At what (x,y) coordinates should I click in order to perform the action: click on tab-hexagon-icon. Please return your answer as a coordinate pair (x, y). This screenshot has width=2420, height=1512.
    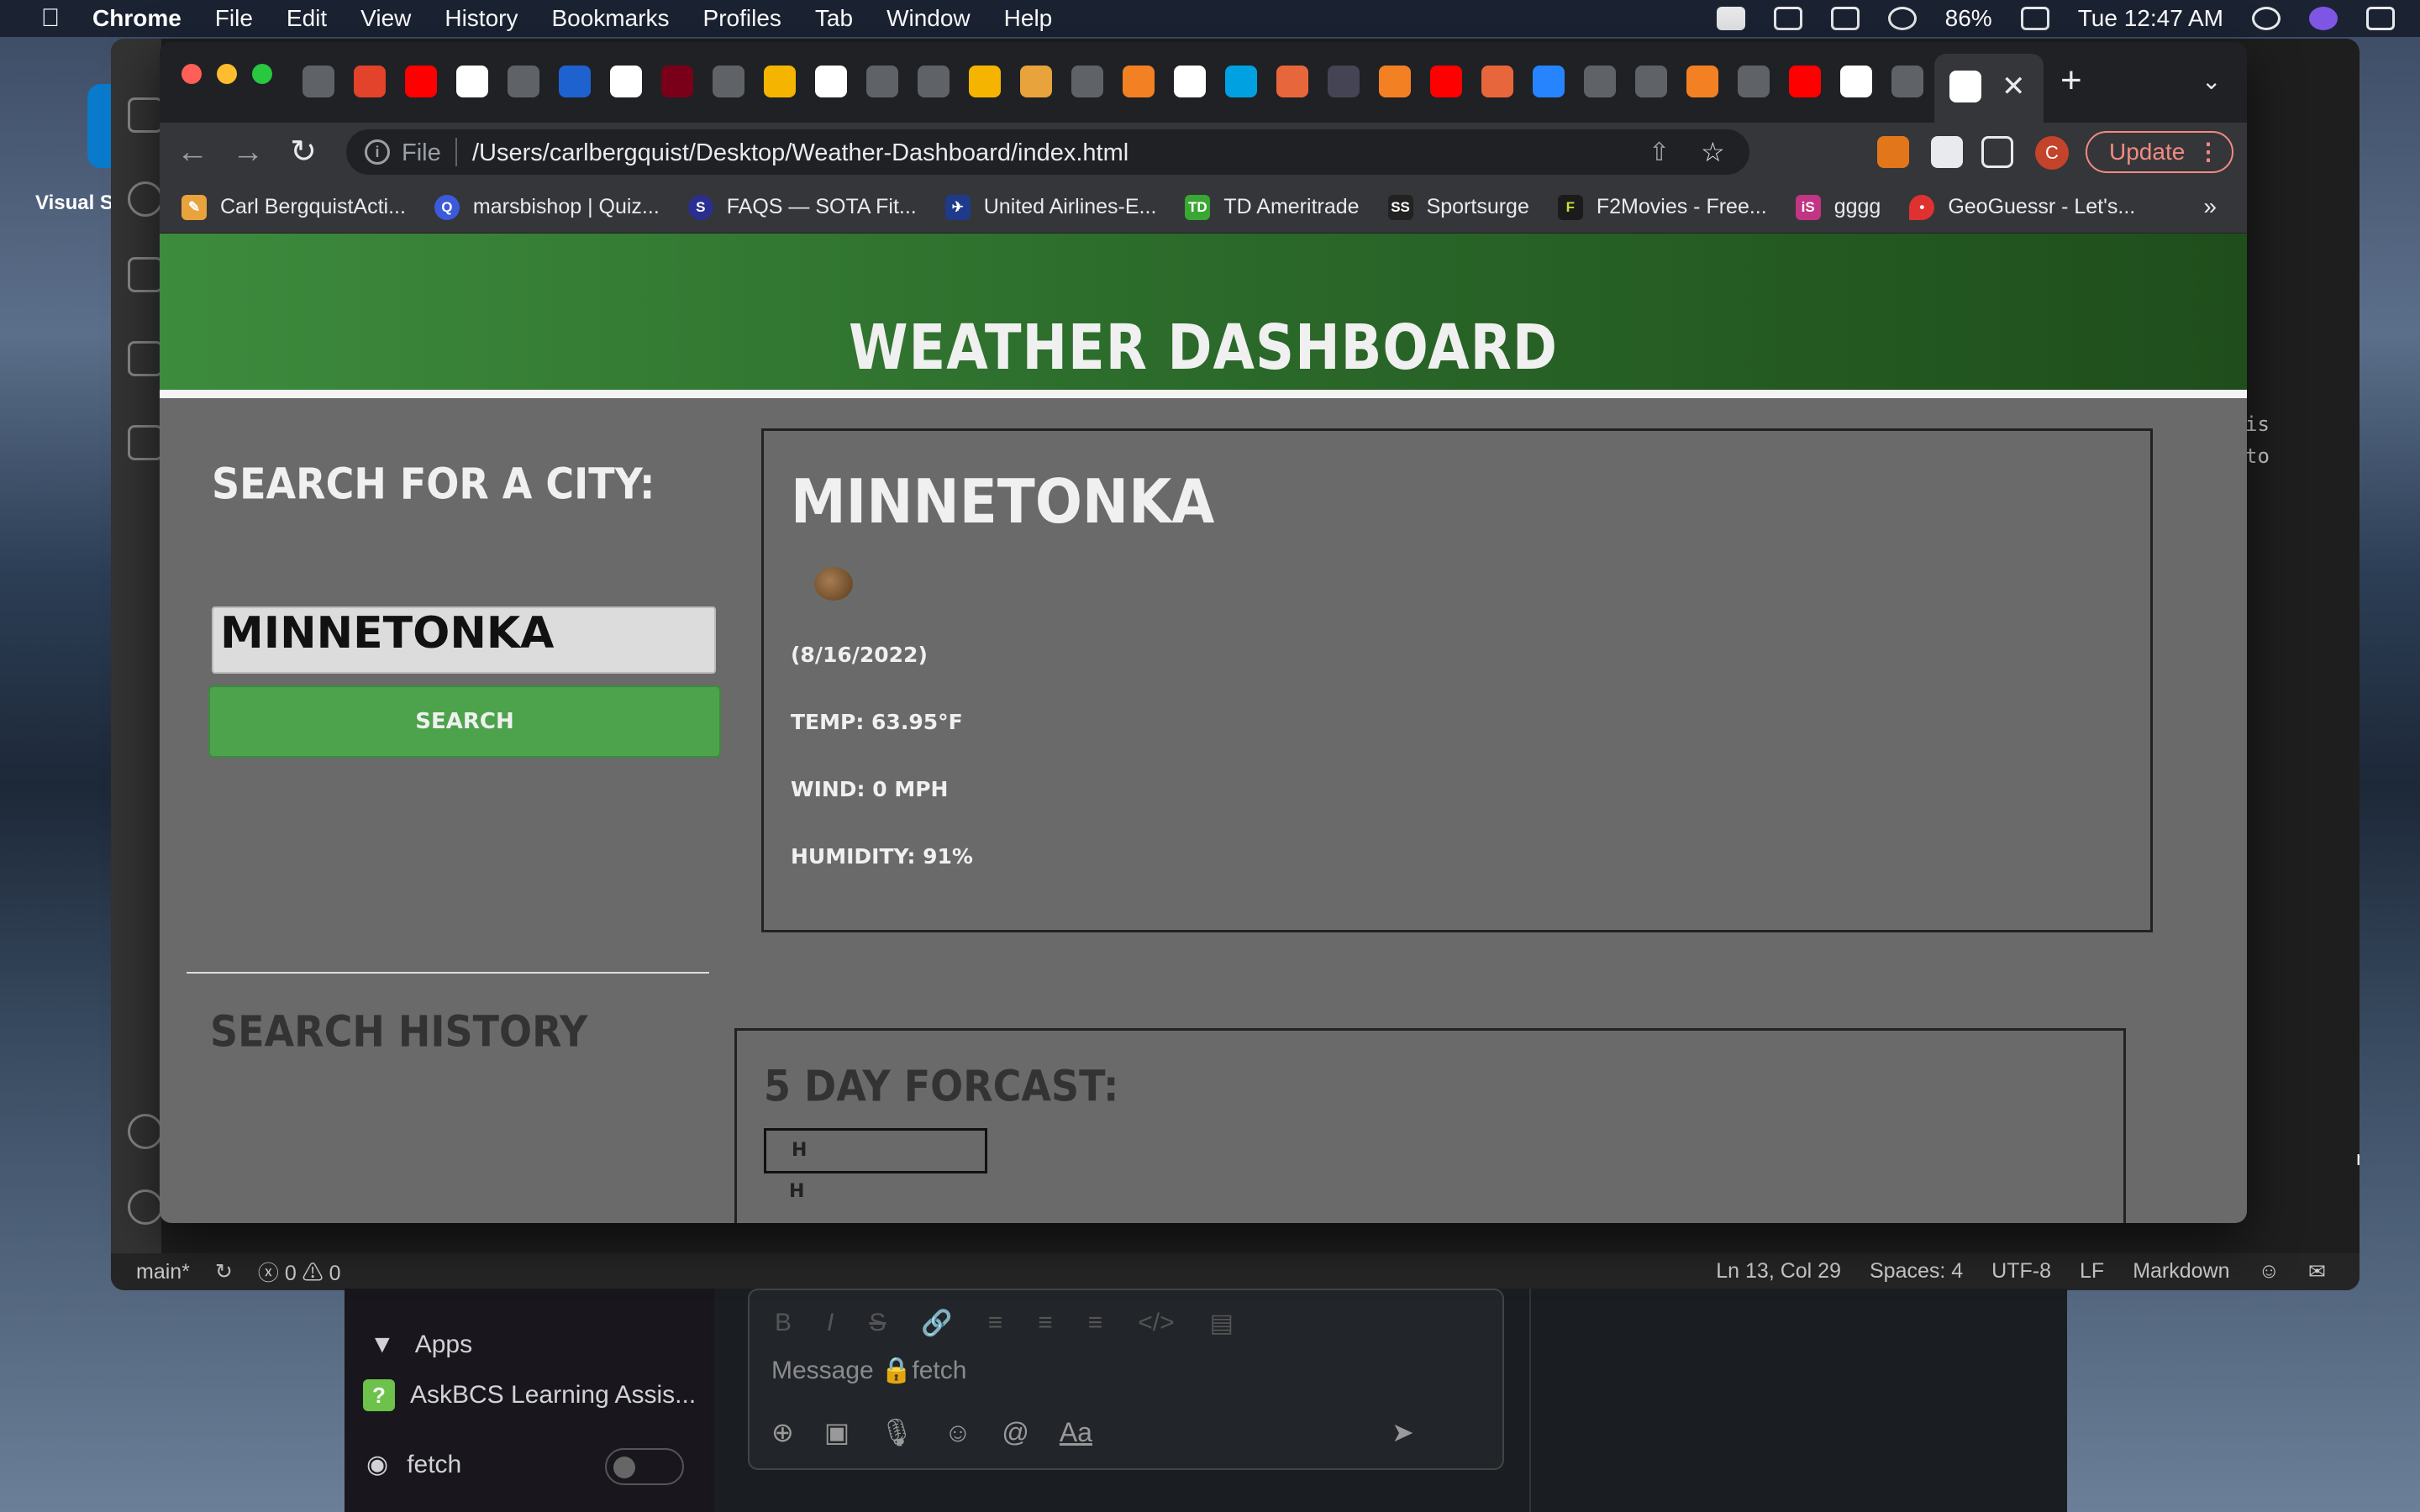
    Looking at the image, I should click on (472, 81).